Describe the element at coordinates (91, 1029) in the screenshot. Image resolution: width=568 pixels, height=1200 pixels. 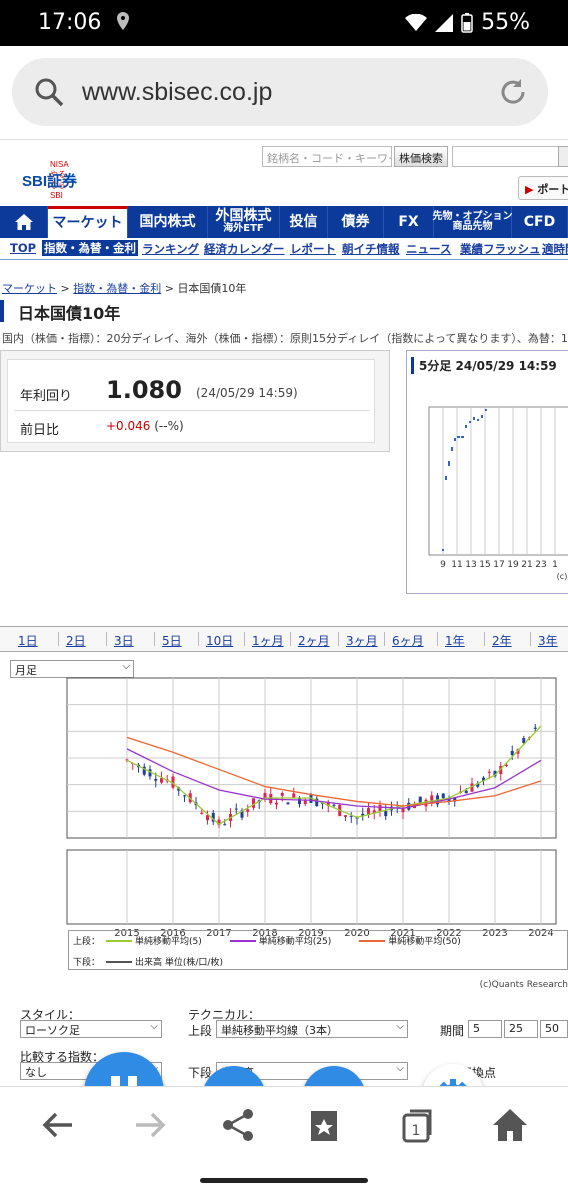
I see `style-select: ローソク足 ⌵` at that location.